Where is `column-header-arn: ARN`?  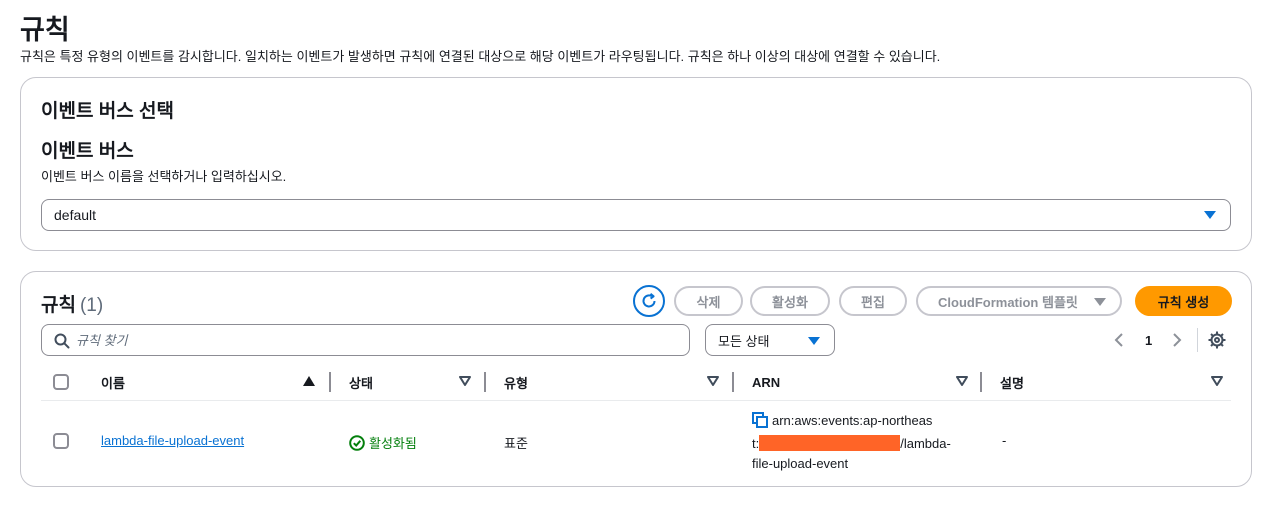
column-header-arn: ARN is located at coordinates (766, 382).